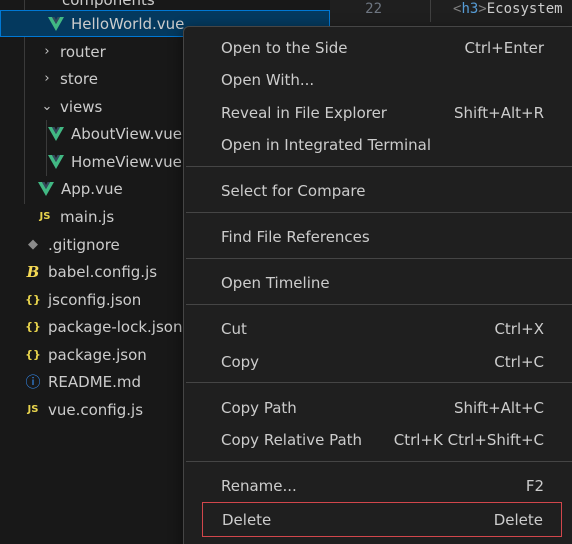 This screenshot has height=544, width=572. I want to click on menu-item-label: Open to the Side, so click(284, 48).